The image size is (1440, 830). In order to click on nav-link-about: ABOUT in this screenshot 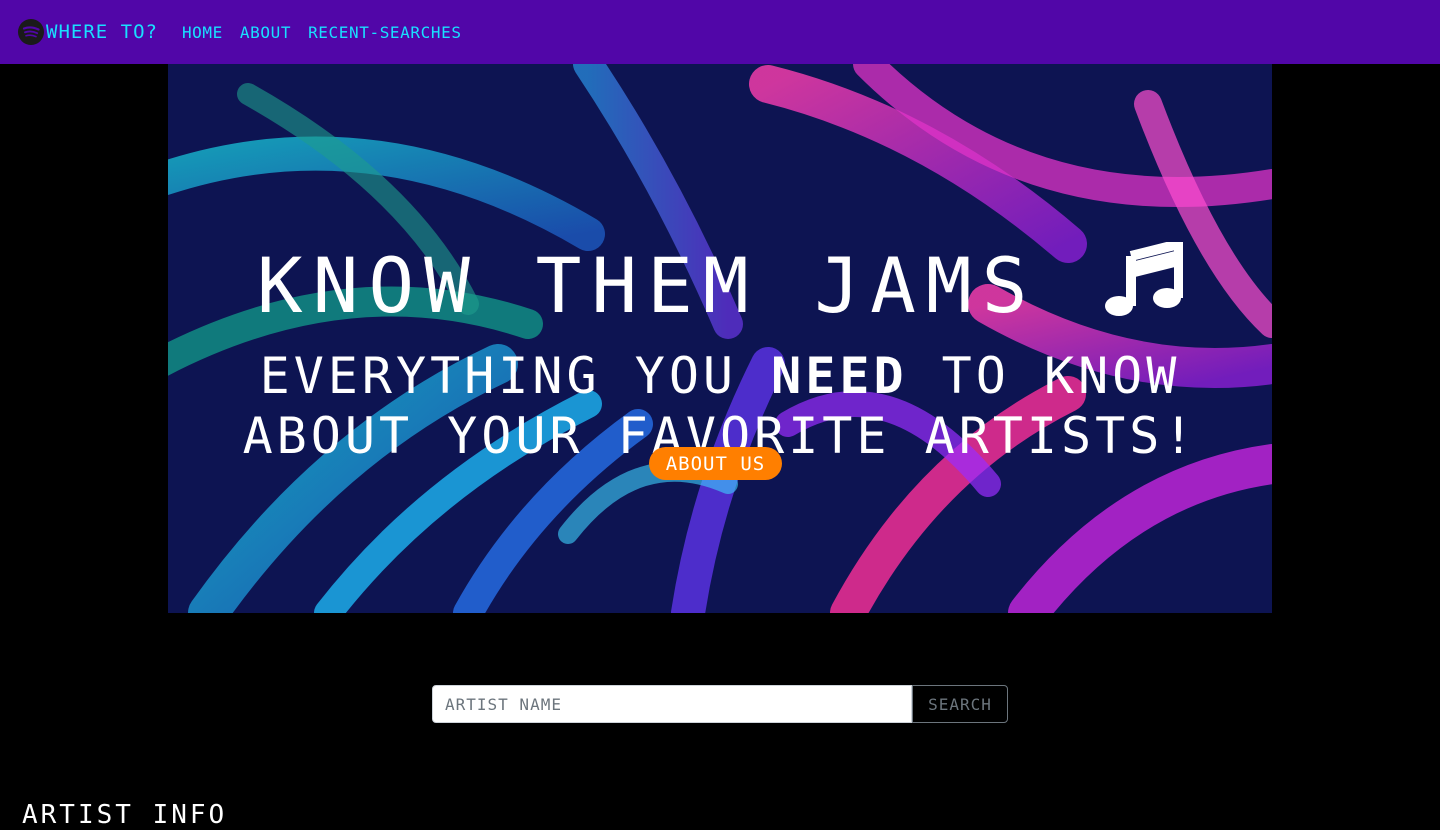, I will do `click(265, 32)`.